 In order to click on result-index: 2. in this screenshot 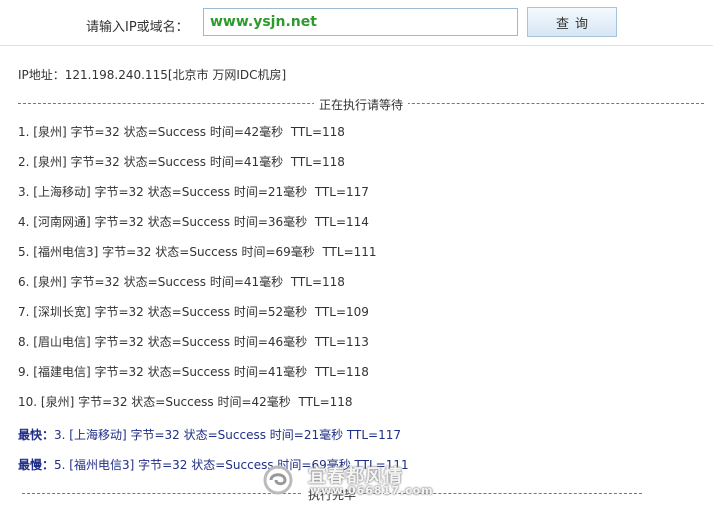, I will do `click(24, 162)`.